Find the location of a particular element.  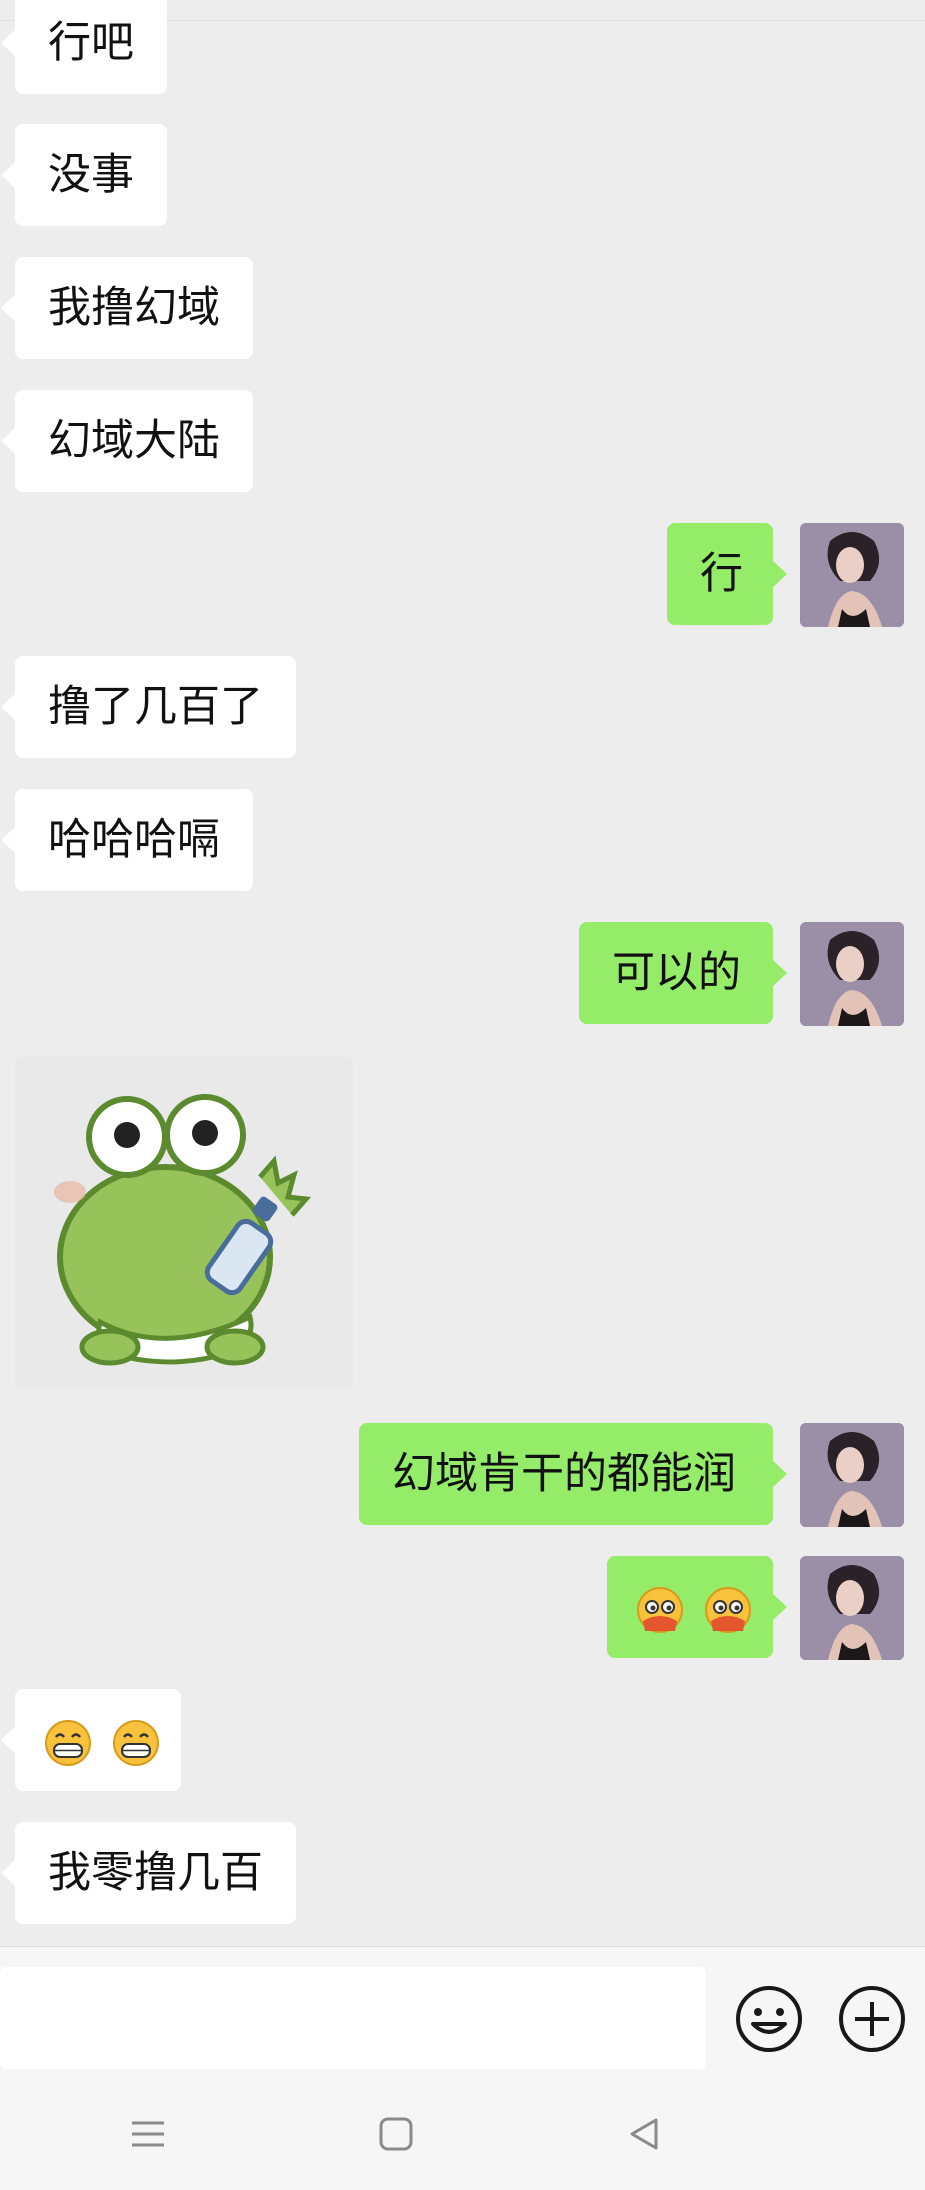

incoming-message: 我撸幻域 is located at coordinates (127, 308).